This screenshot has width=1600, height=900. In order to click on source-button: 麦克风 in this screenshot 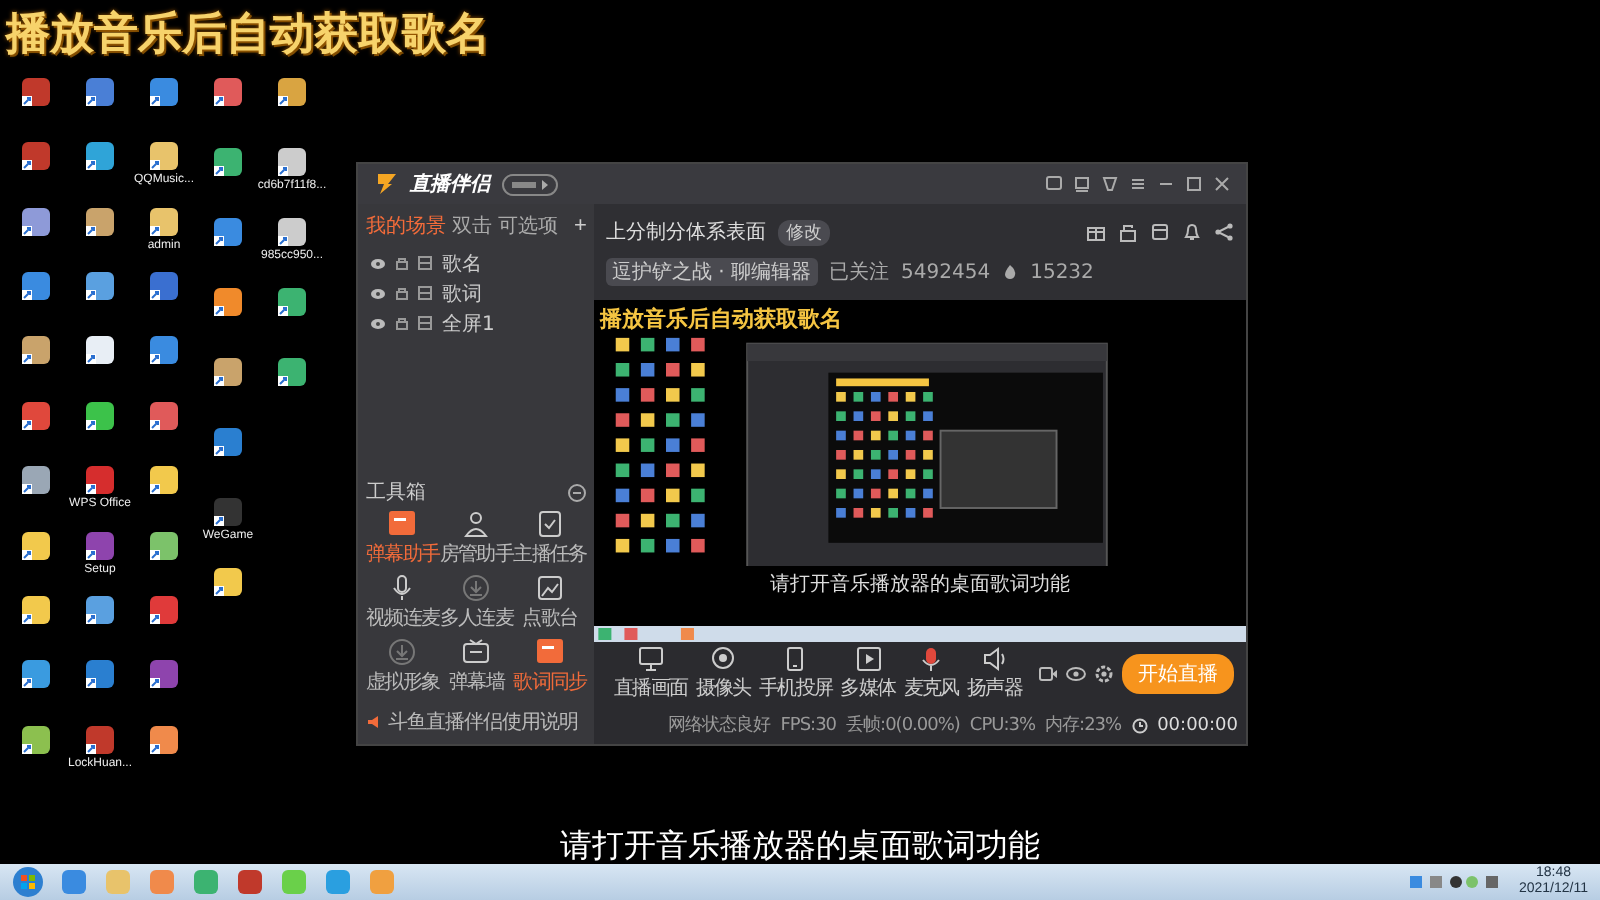, I will do `click(931, 674)`.